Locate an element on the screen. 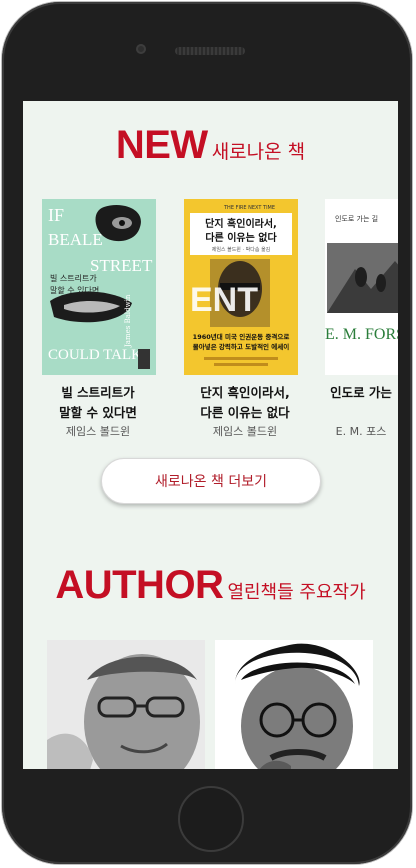 The width and height of the screenshot is (416, 868). cover-korean-1: 빌 스트리트가 is located at coordinates (73, 278).